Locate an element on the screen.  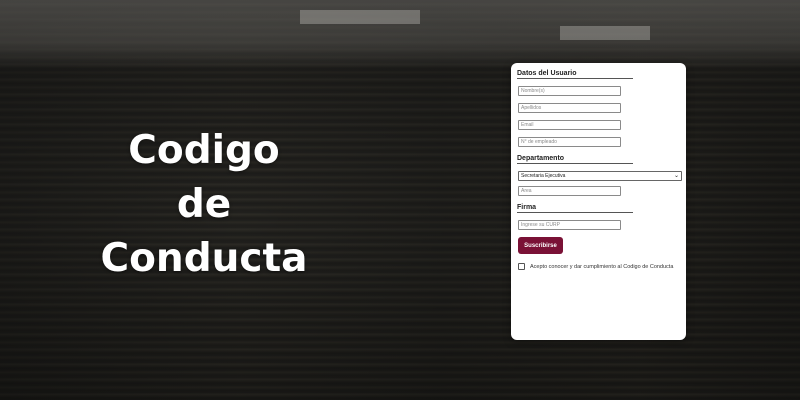
curp-input is located at coordinates (569, 225).